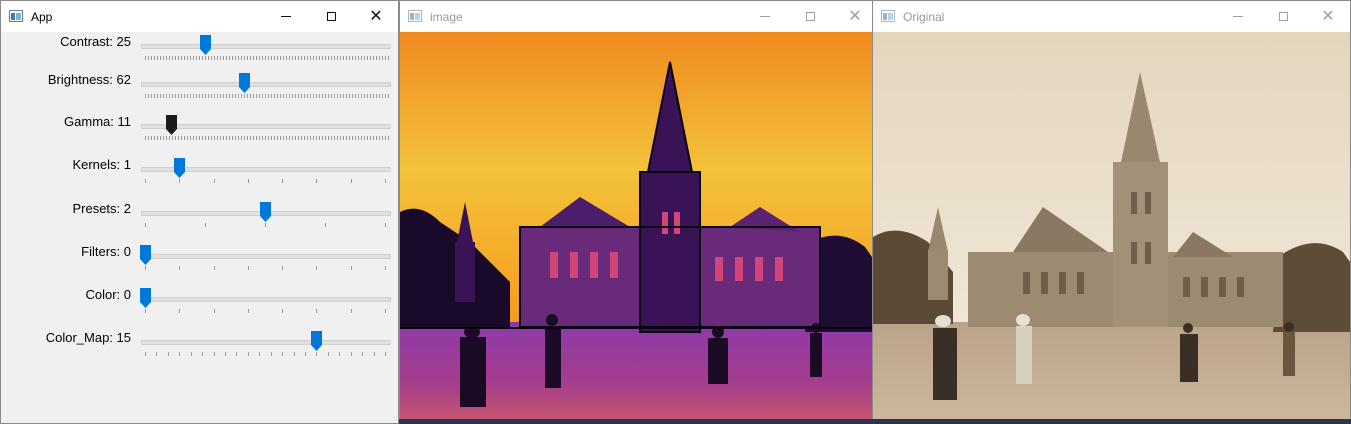  I want to click on minimize-button, so click(286, 16).